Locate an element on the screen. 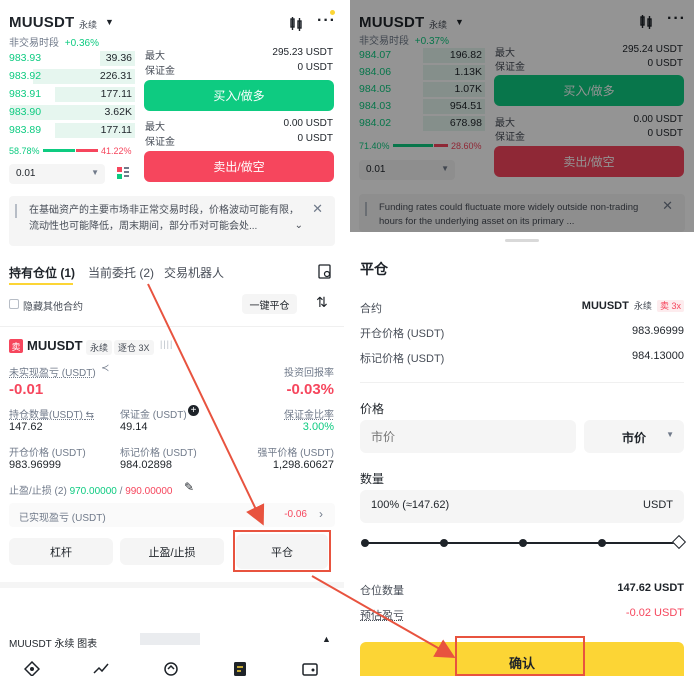 The height and width of the screenshot is (676, 694). quantity-label: 数量 is located at coordinates (372, 479).